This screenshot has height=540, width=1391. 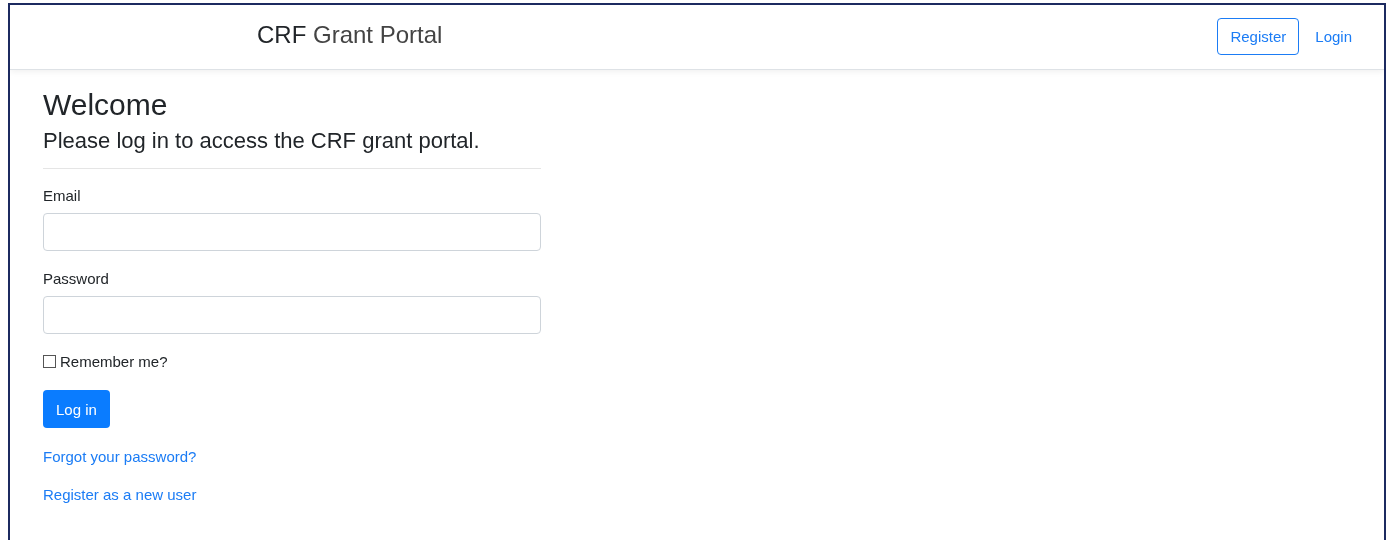 What do you see at coordinates (49, 361) in the screenshot?
I see `checkbox` at bounding box center [49, 361].